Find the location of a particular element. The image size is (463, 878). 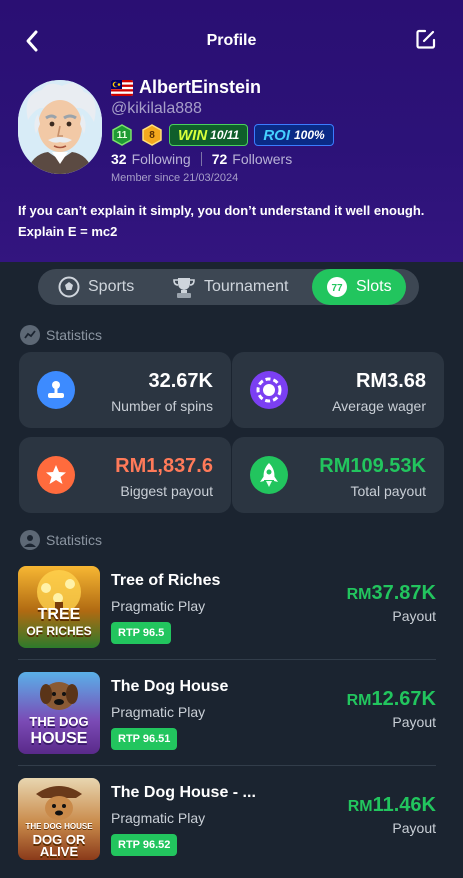

member-since: Member since 21/03/2024 is located at coordinates (175, 178).